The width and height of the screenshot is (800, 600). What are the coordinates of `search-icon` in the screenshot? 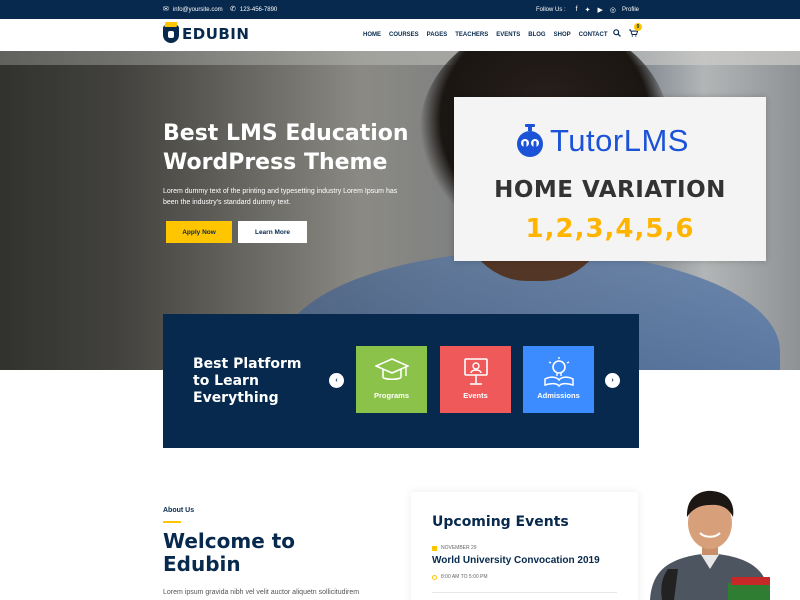 It's located at (617, 34).